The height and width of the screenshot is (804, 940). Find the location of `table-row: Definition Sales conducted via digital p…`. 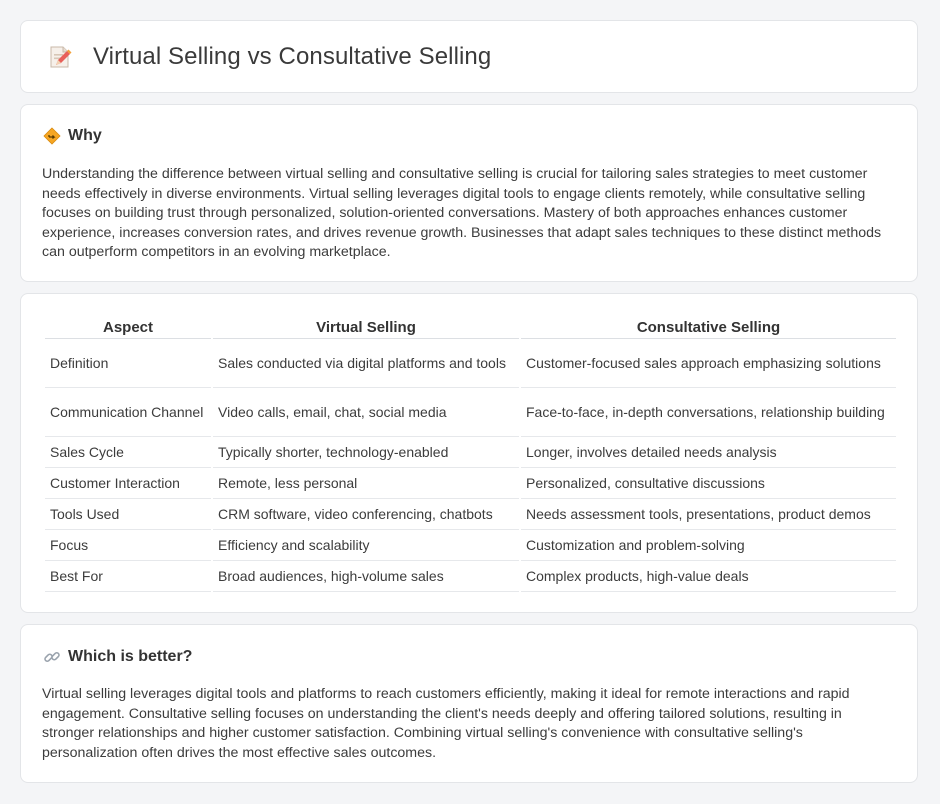

table-row: Definition Sales conducted via digital p… is located at coordinates (470, 363).